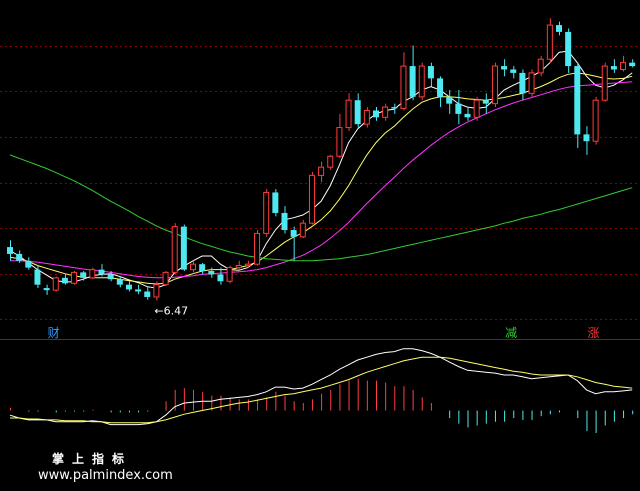 This screenshot has height=491, width=640. I want to click on watermark: 掌上指标 www.palmindex.com, so click(113, 466).